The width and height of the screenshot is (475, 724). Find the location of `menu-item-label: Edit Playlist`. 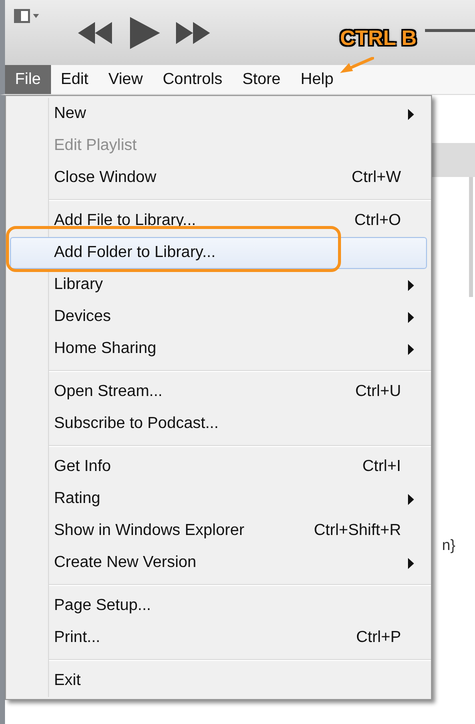

menu-item-label: Edit Playlist is located at coordinates (95, 146).